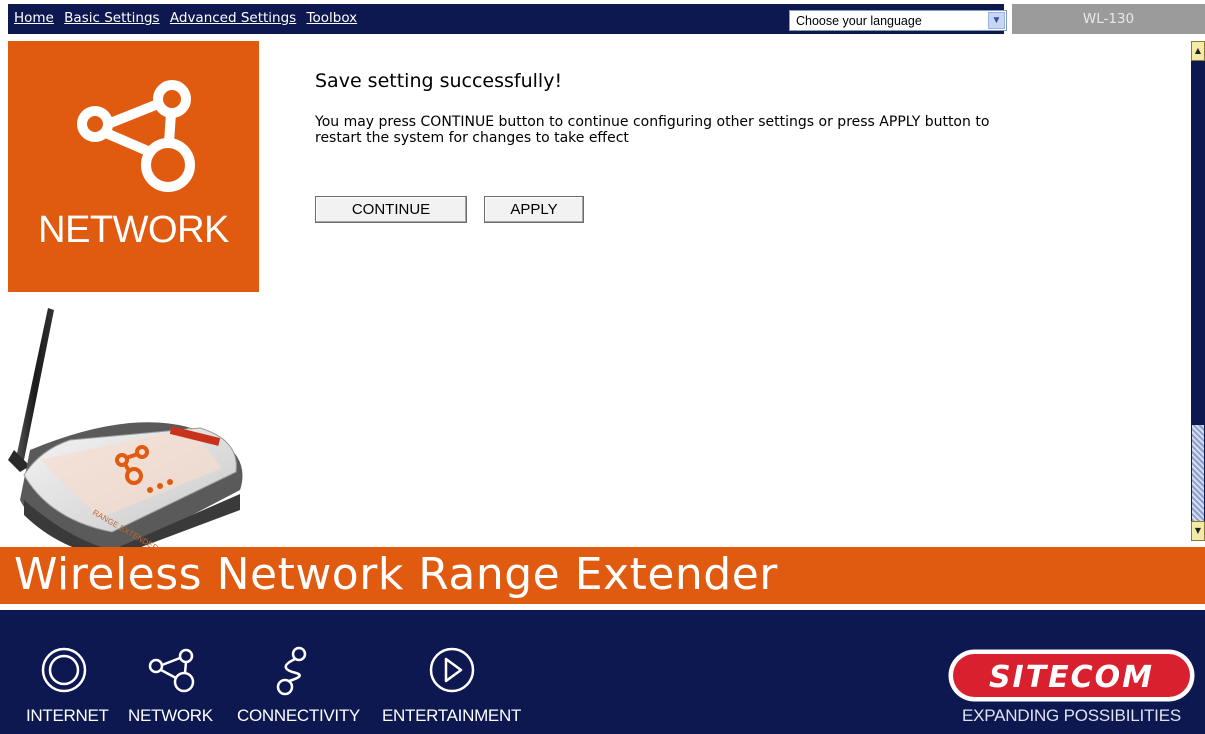  Describe the element at coordinates (292, 671) in the screenshot. I see `connectivity-icon` at that location.